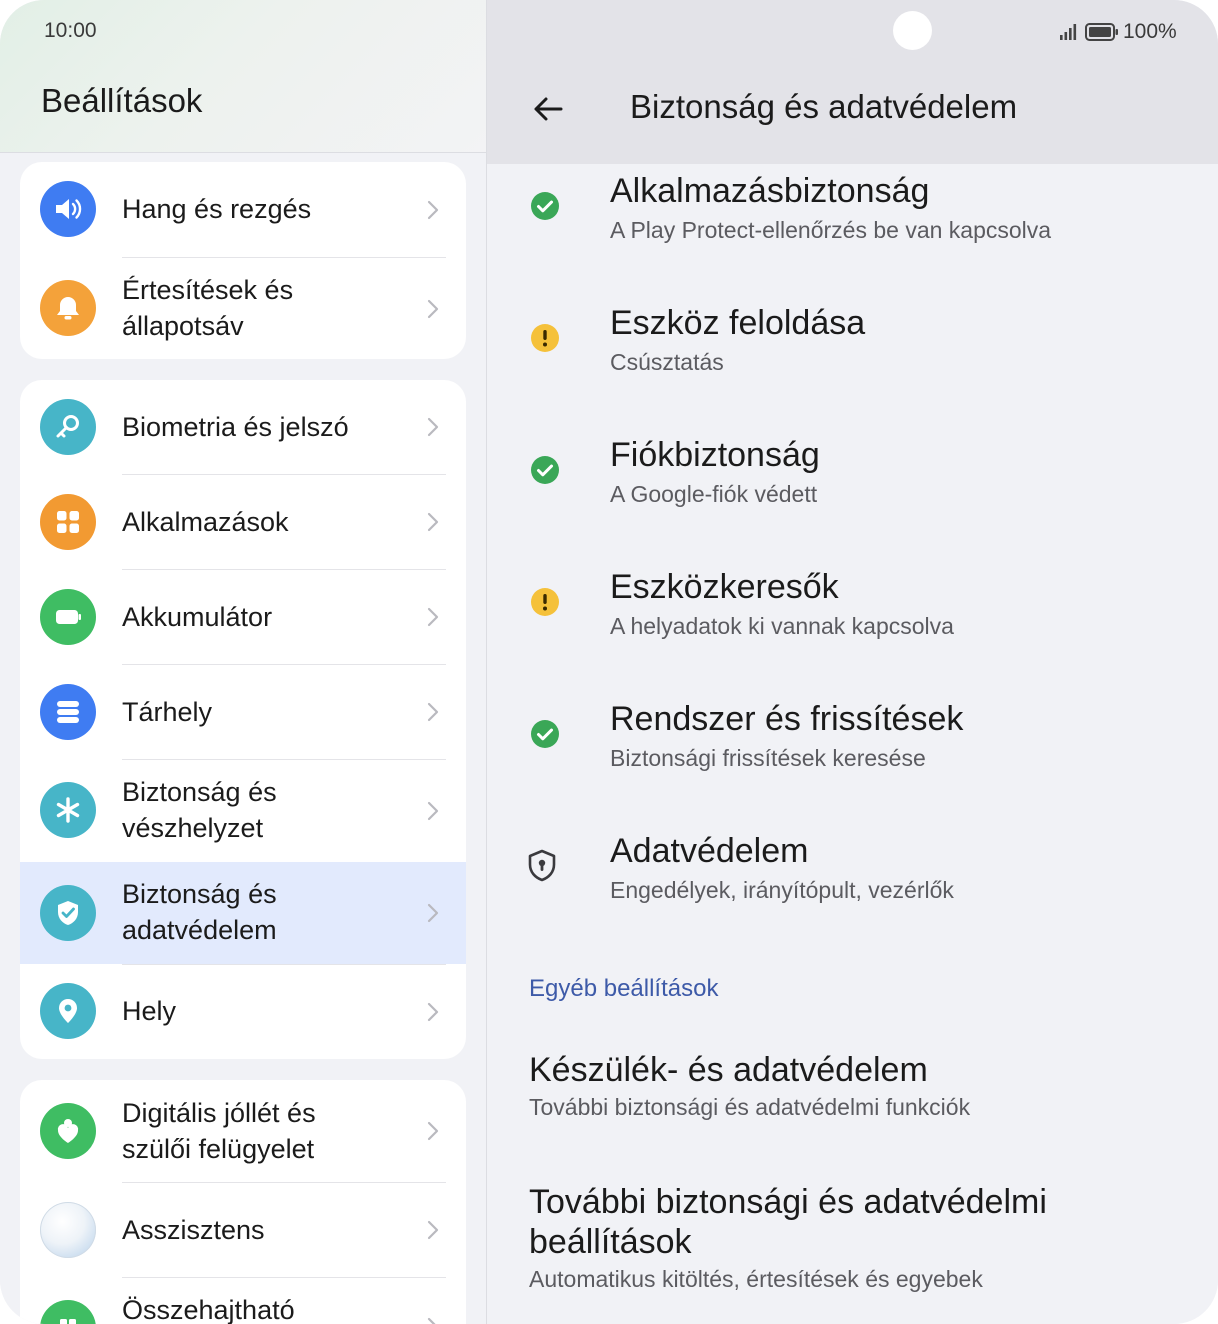 The height and width of the screenshot is (1324, 1218). I want to click on sidebar-item-label: Hely, so click(149, 1011).